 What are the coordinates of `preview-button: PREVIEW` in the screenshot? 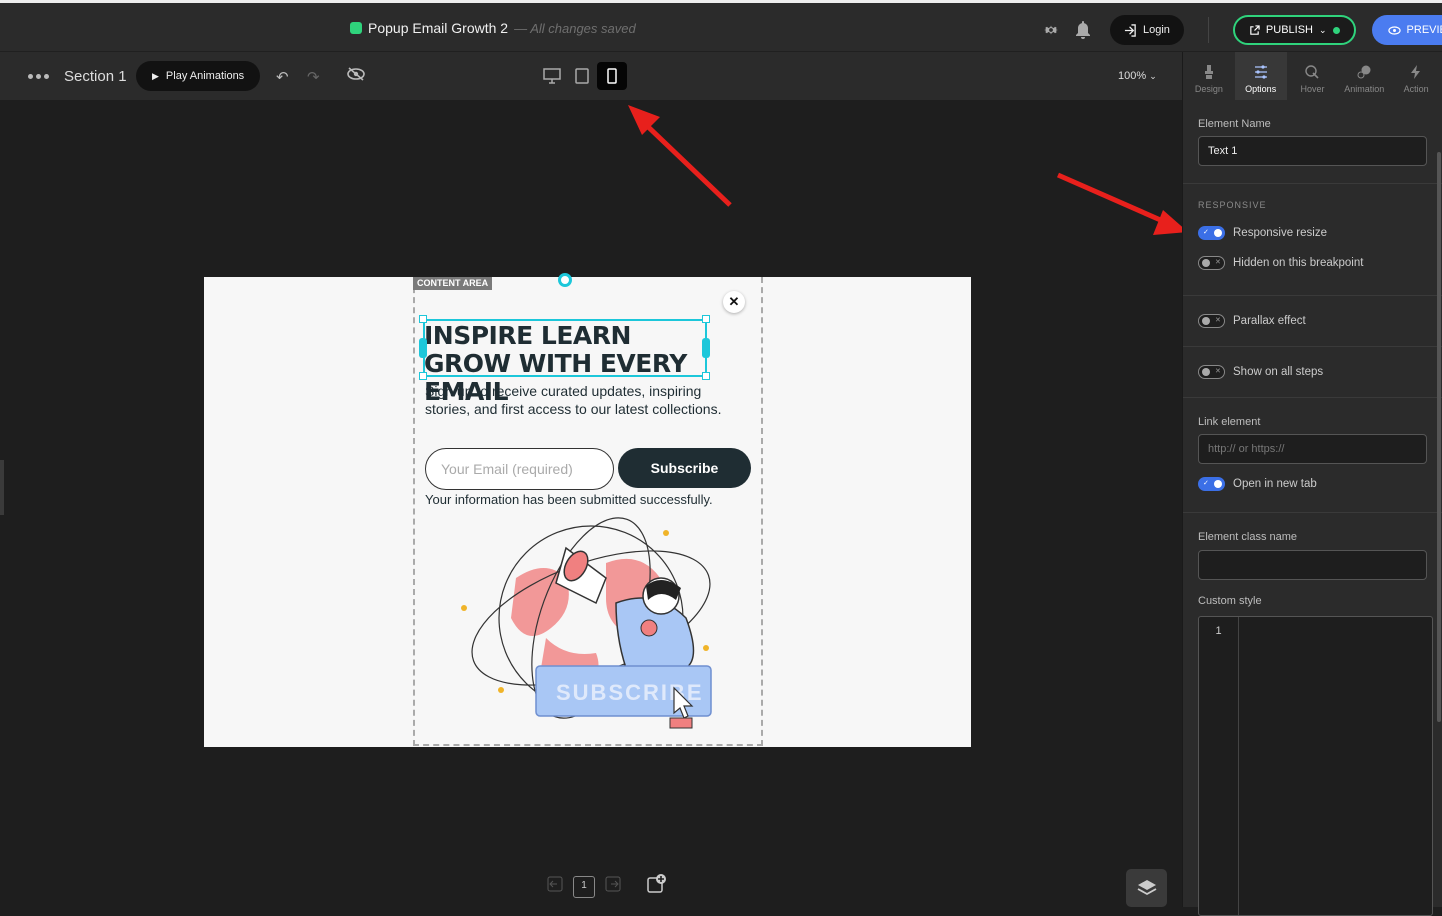 It's located at (1406, 30).